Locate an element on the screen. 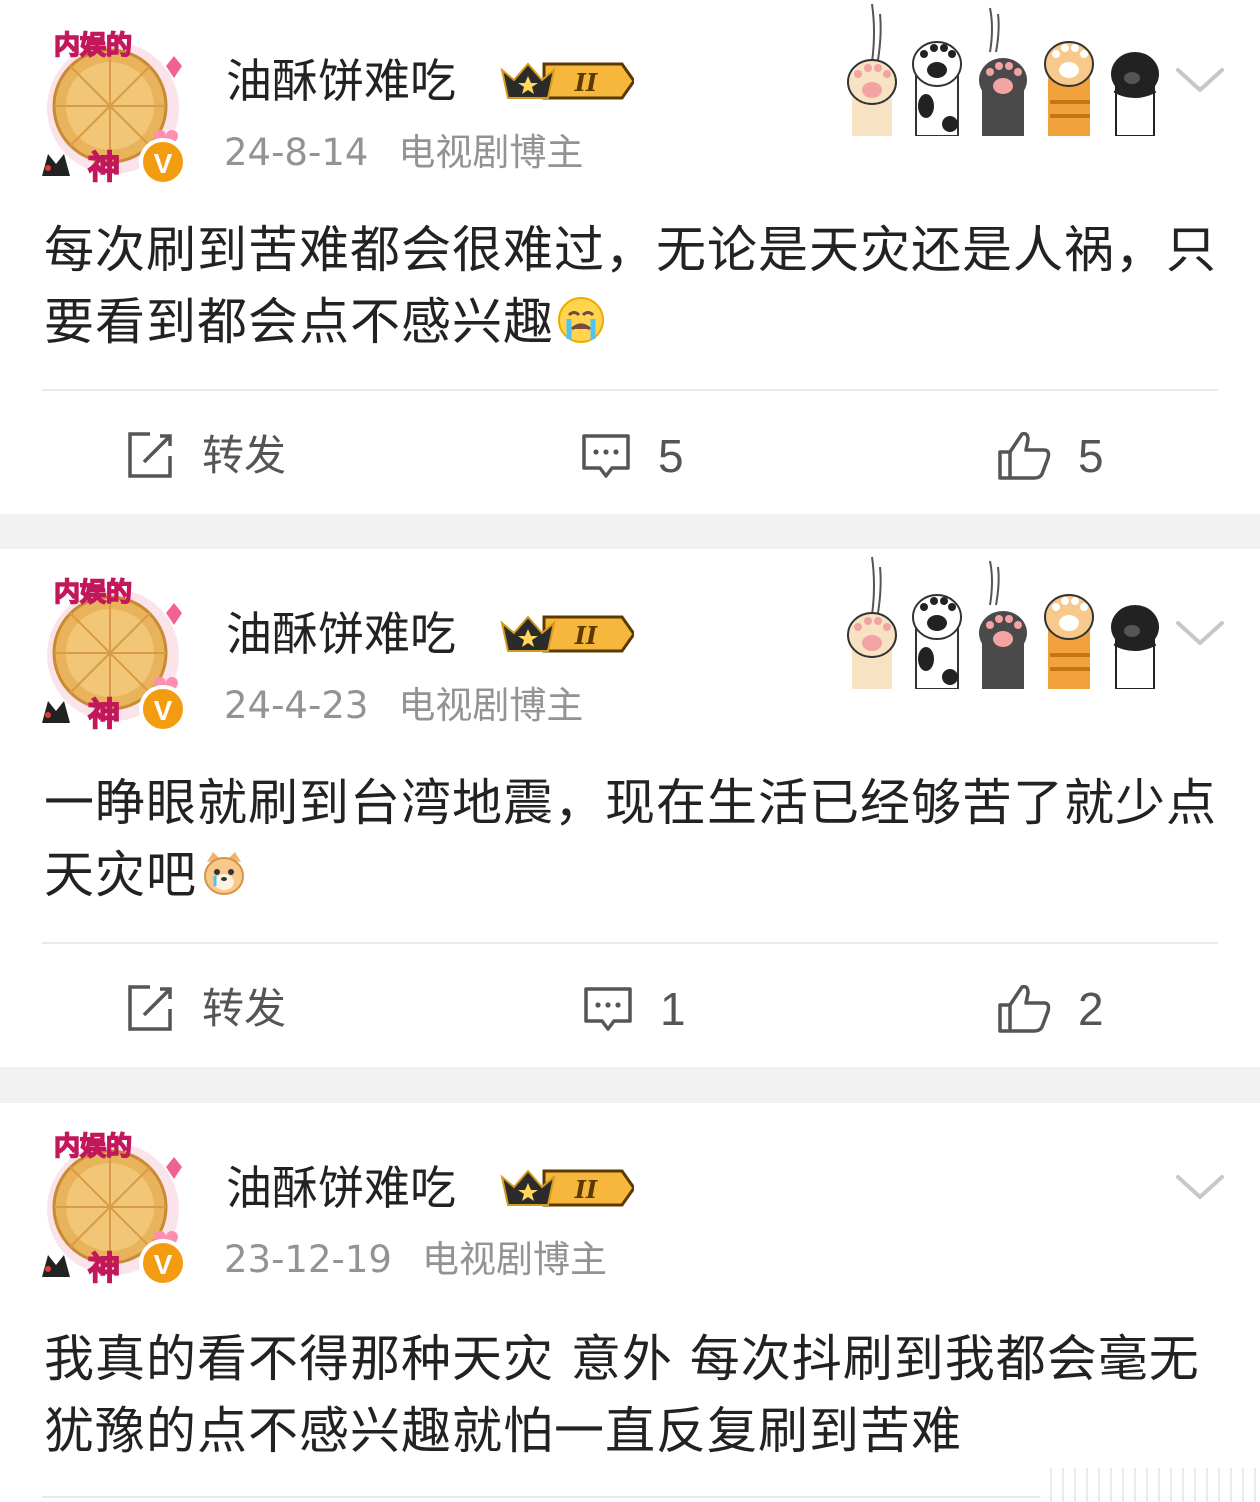  like-button: 5 is located at coordinates (1050, 456).